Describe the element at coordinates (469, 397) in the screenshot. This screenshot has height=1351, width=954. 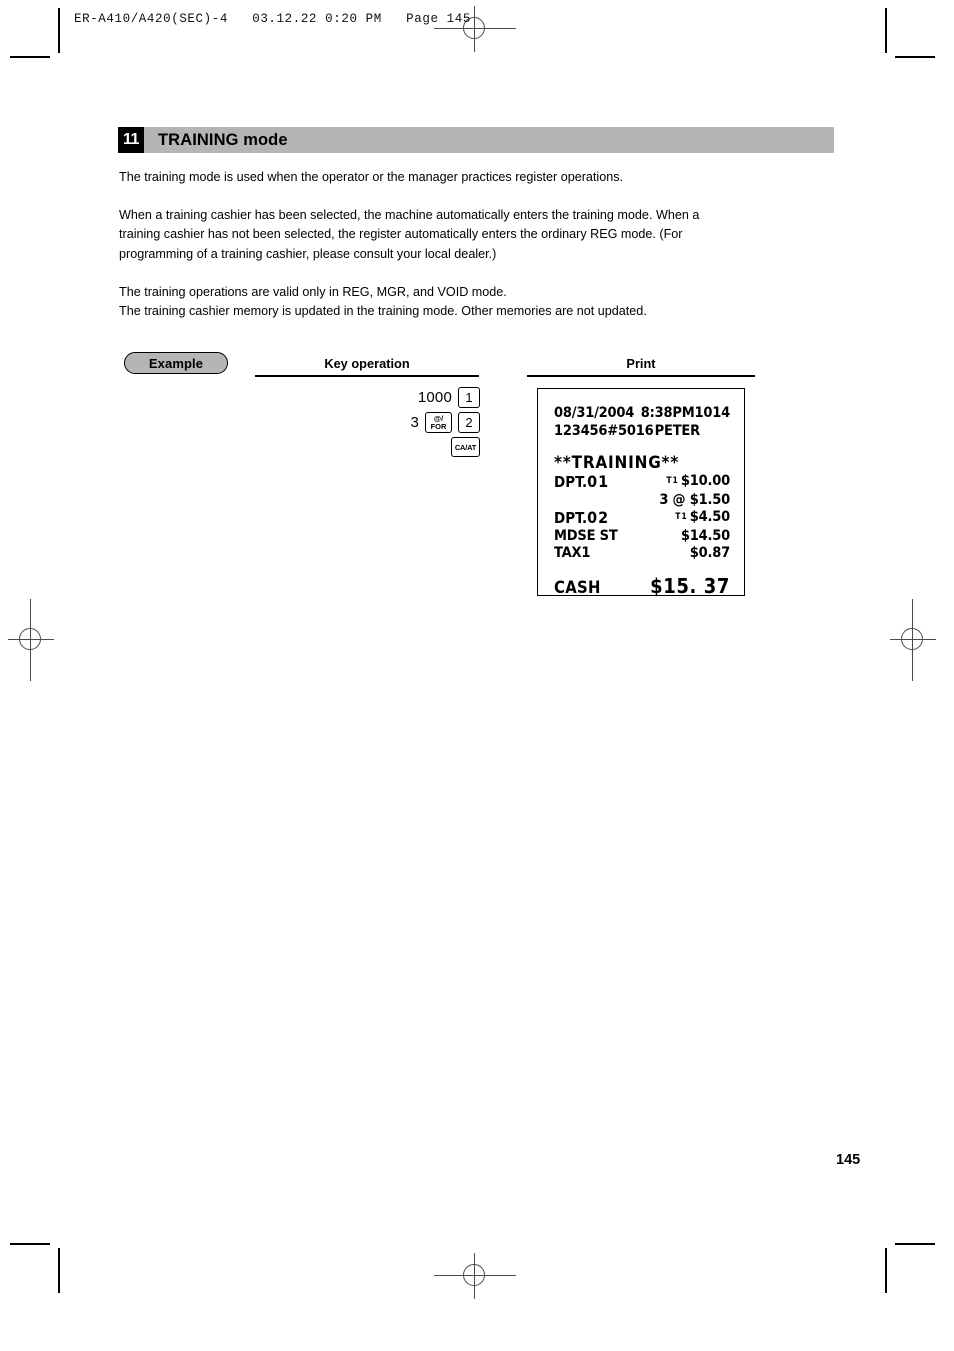
I see `key-department-1: 1` at that location.